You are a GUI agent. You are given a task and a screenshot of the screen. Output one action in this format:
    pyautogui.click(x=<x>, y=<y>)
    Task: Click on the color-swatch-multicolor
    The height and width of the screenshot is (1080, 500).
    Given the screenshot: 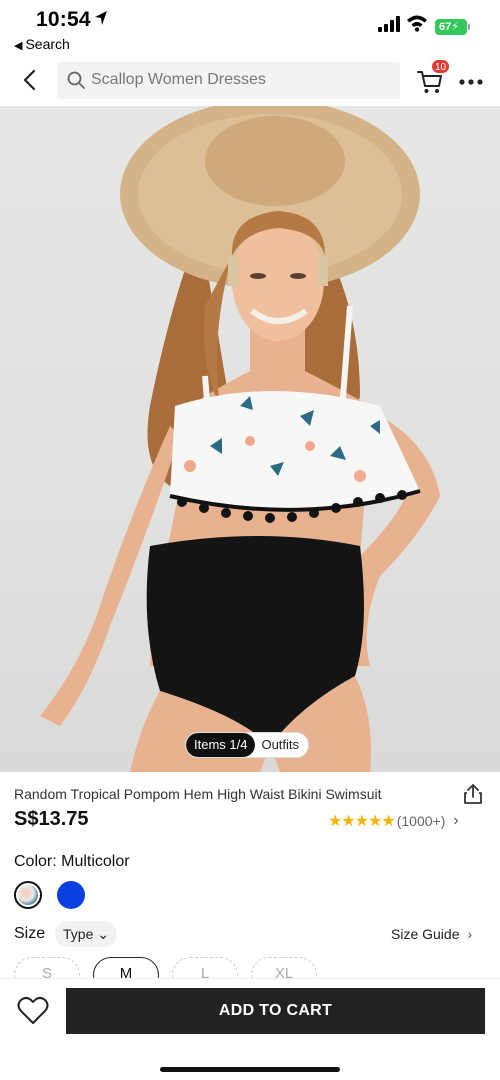 What is the action you would take?
    pyautogui.click(x=28, y=895)
    